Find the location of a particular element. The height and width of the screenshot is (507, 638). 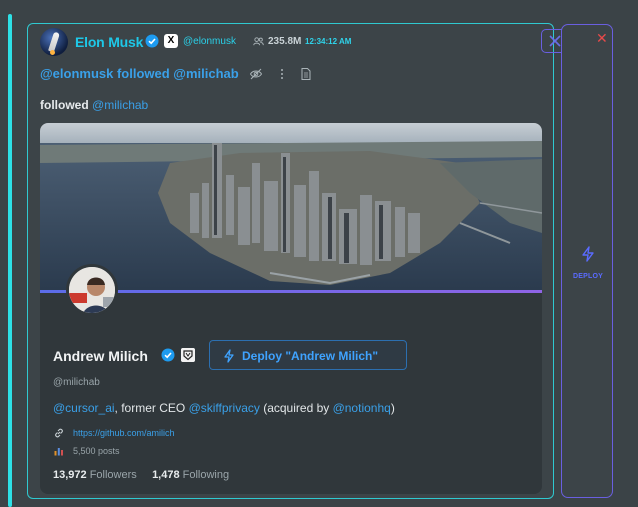

profile-post-count: 5,500 posts is located at coordinates (96, 451).